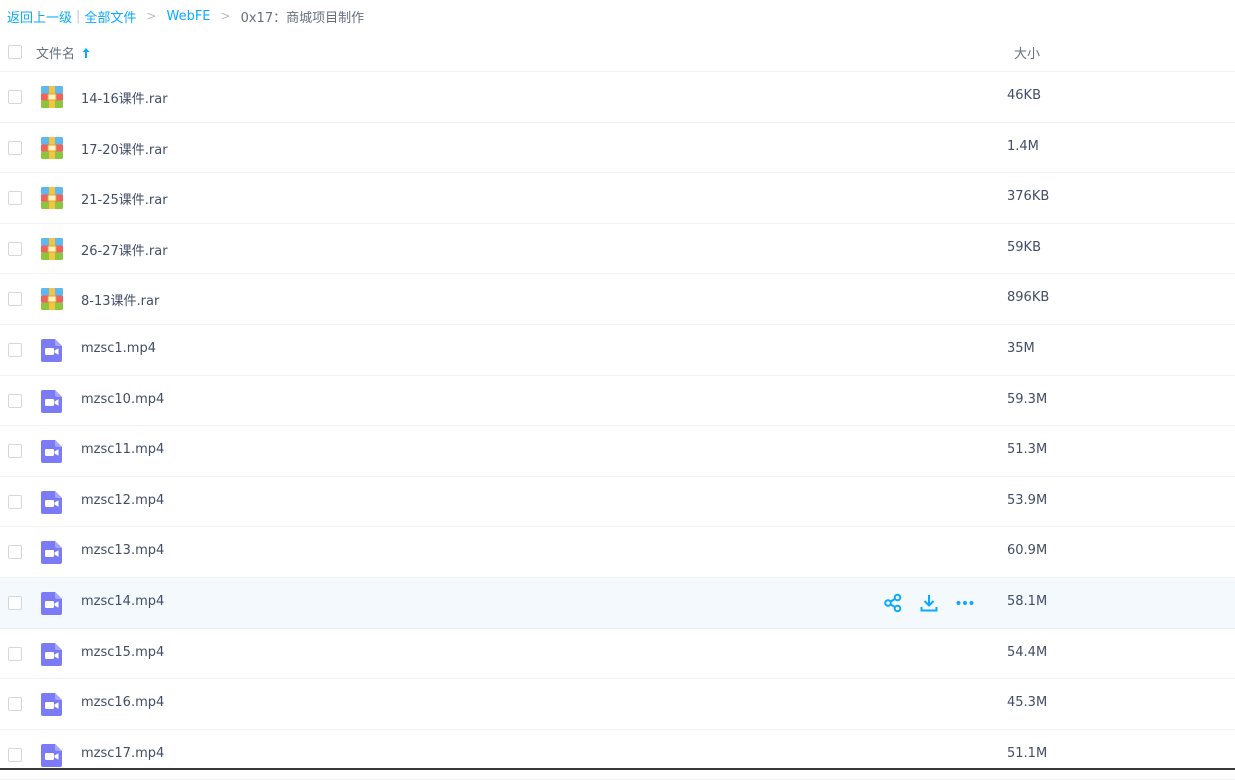 This screenshot has width=1235, height=780. I want to click on file-name: mzsc17.mp4, so click(122, 753).